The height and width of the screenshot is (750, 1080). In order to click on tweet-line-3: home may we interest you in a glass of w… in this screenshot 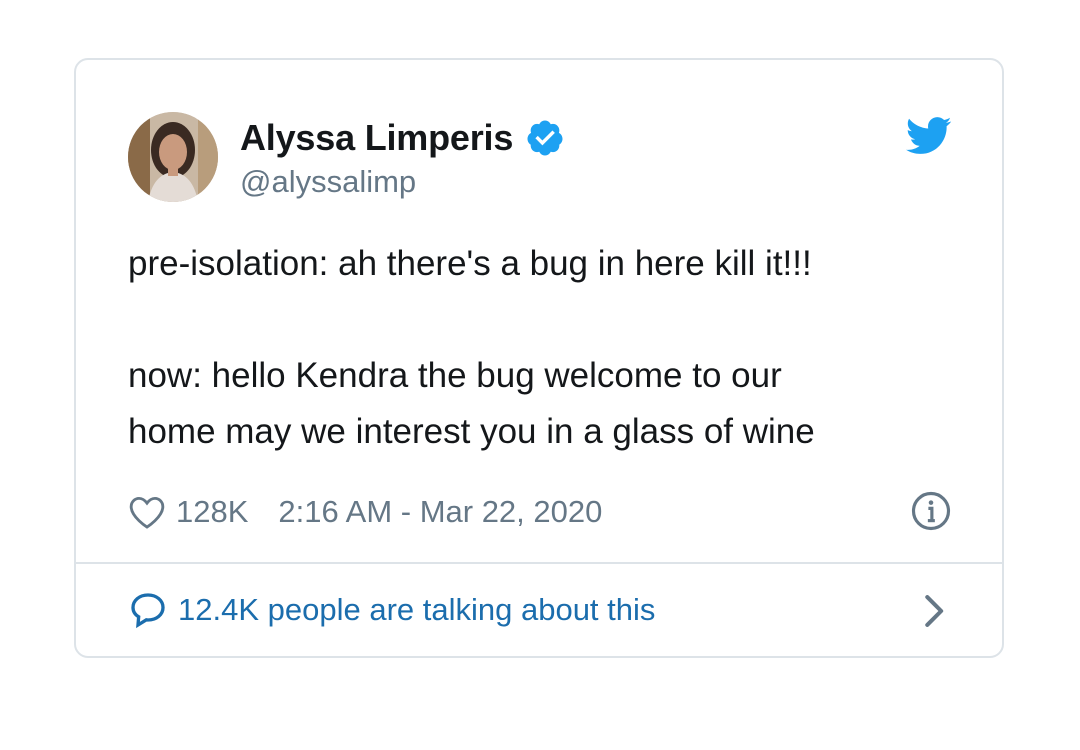, I will do `click(471, 431)`.